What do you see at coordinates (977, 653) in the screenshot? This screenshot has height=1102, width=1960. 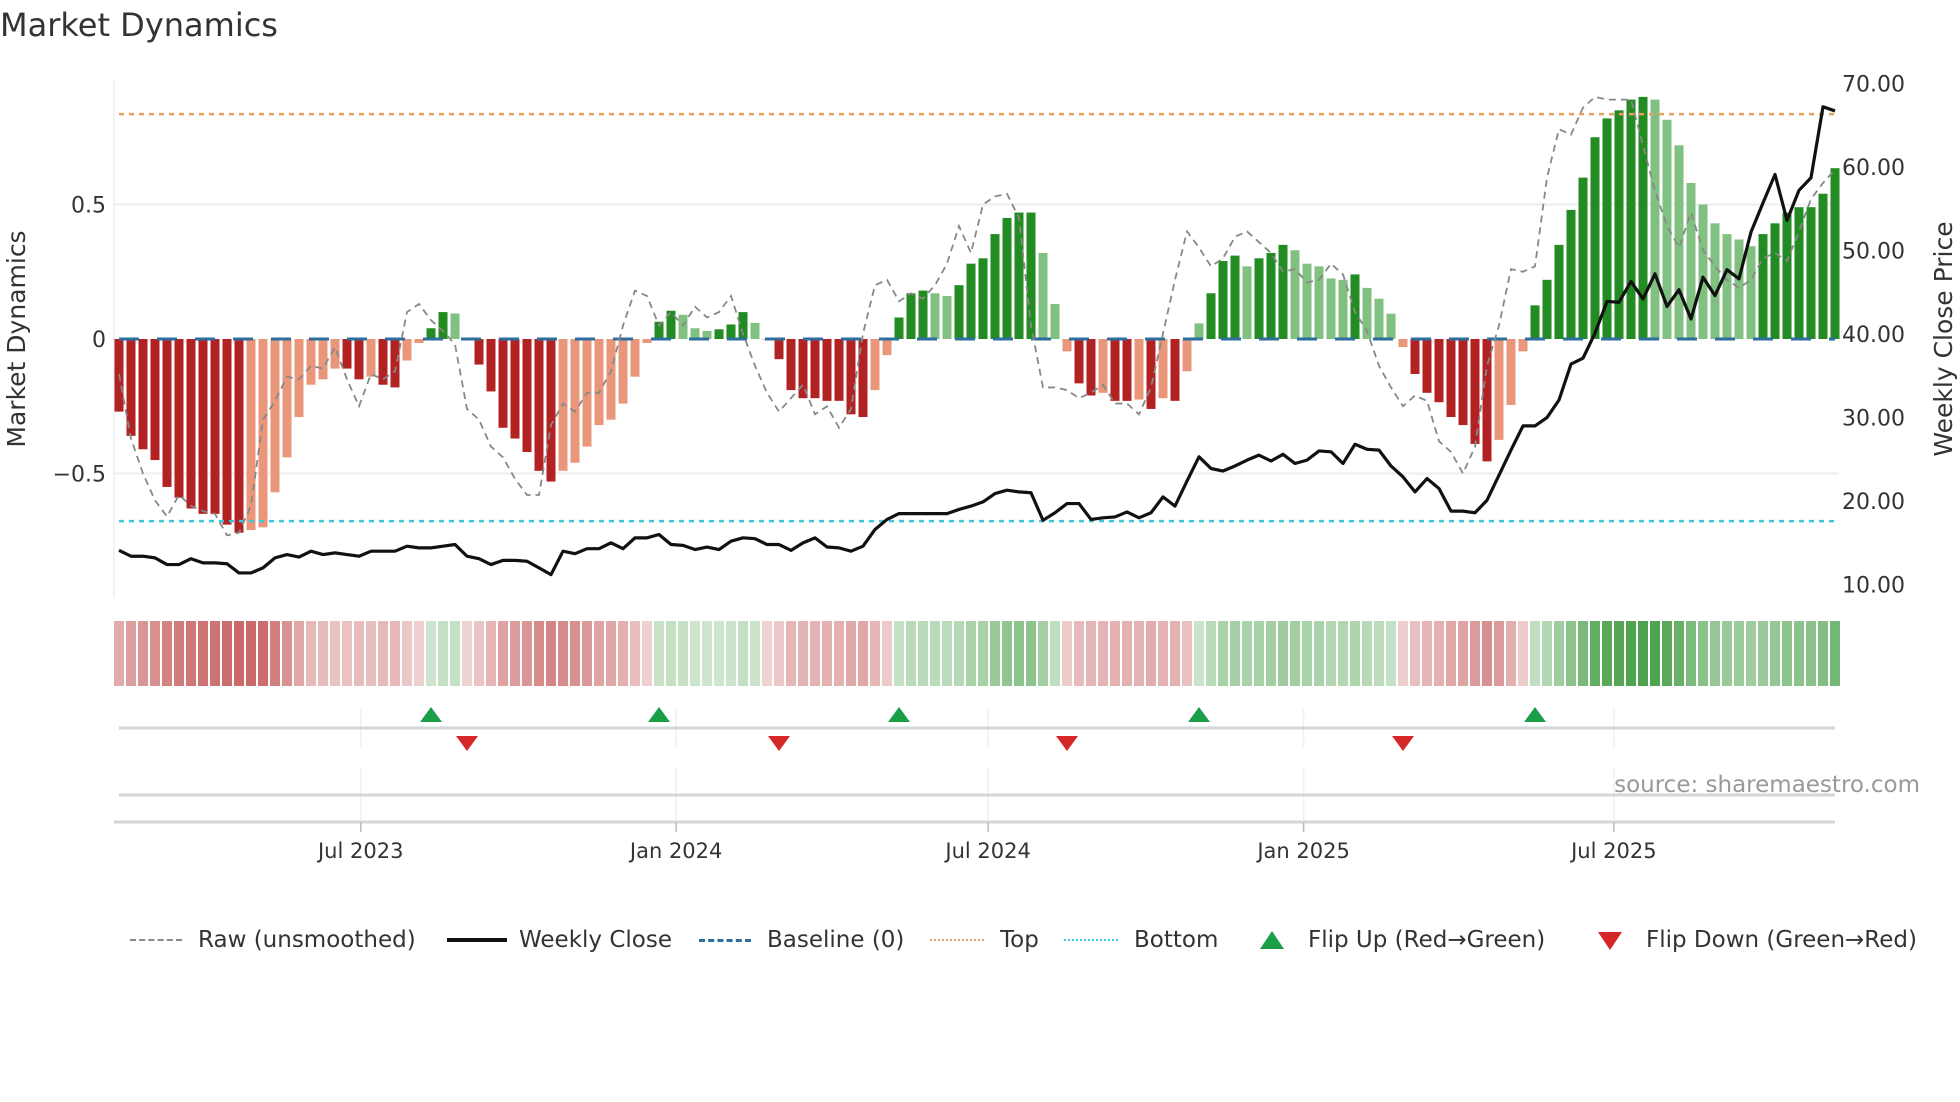 I see `regime-strip` at bounding box center [977, 653].